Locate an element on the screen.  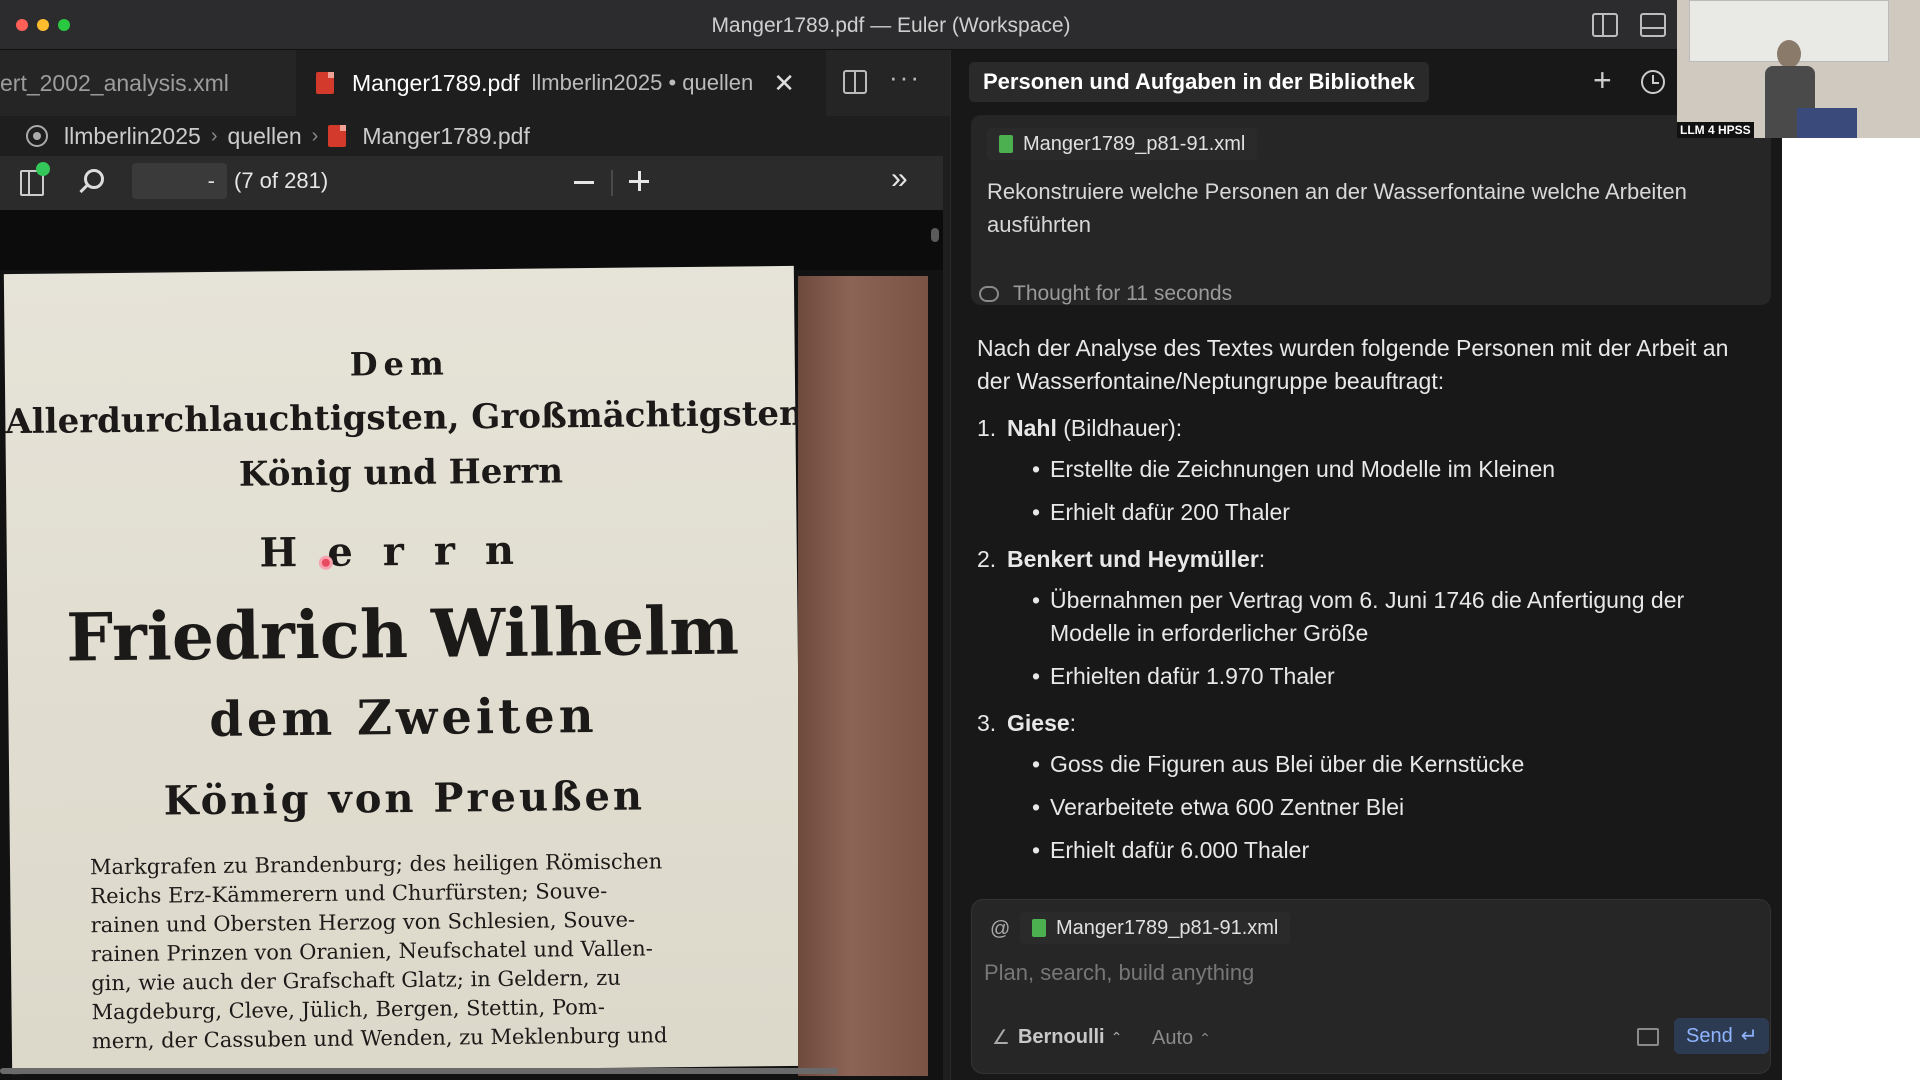
pdf-toolbar: - (7 of 281) » is located at coordinates (471, 183).